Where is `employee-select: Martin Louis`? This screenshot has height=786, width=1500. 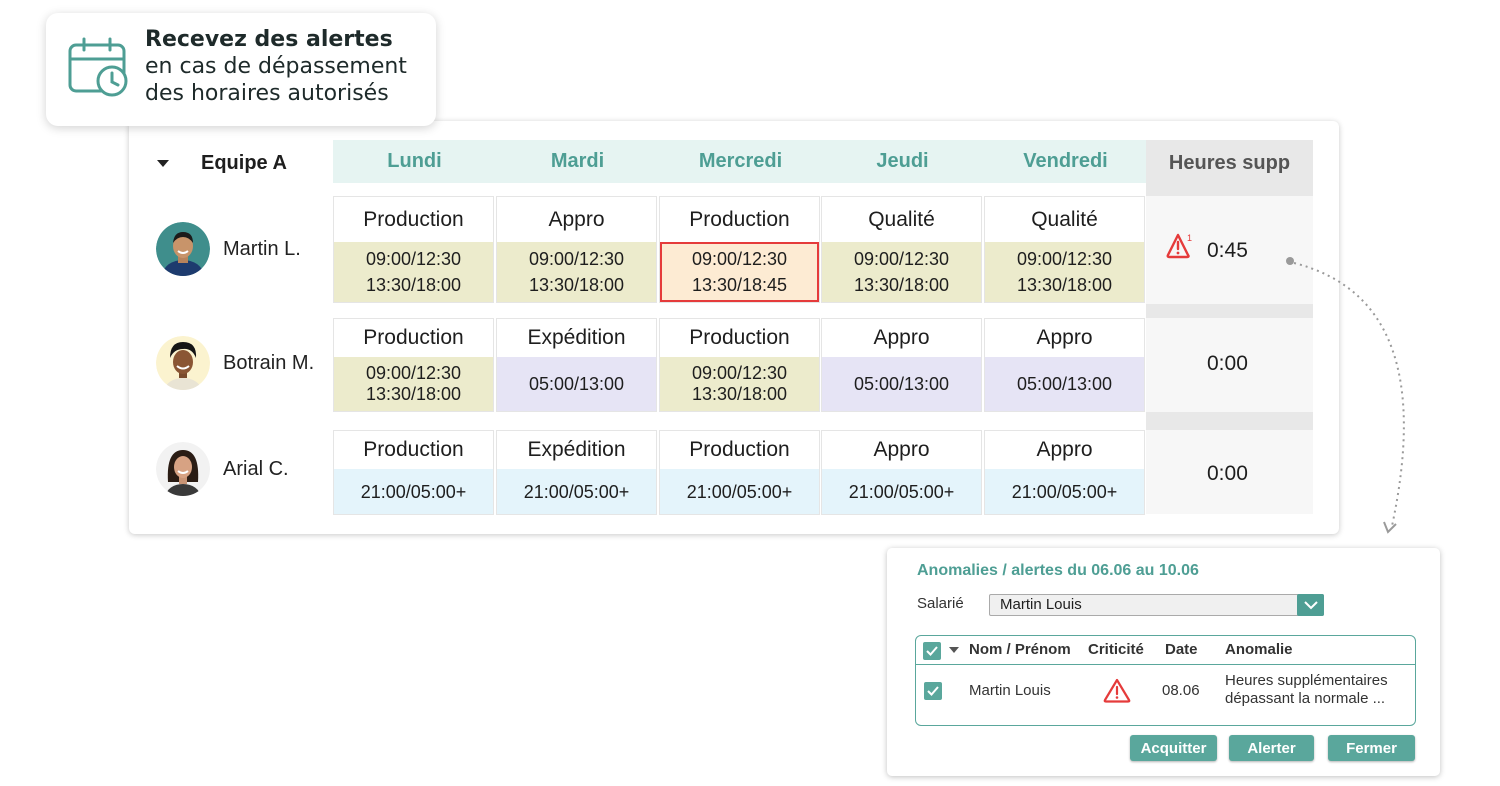
employee-select: Martin Louis is located at coordinates (1156, 605).